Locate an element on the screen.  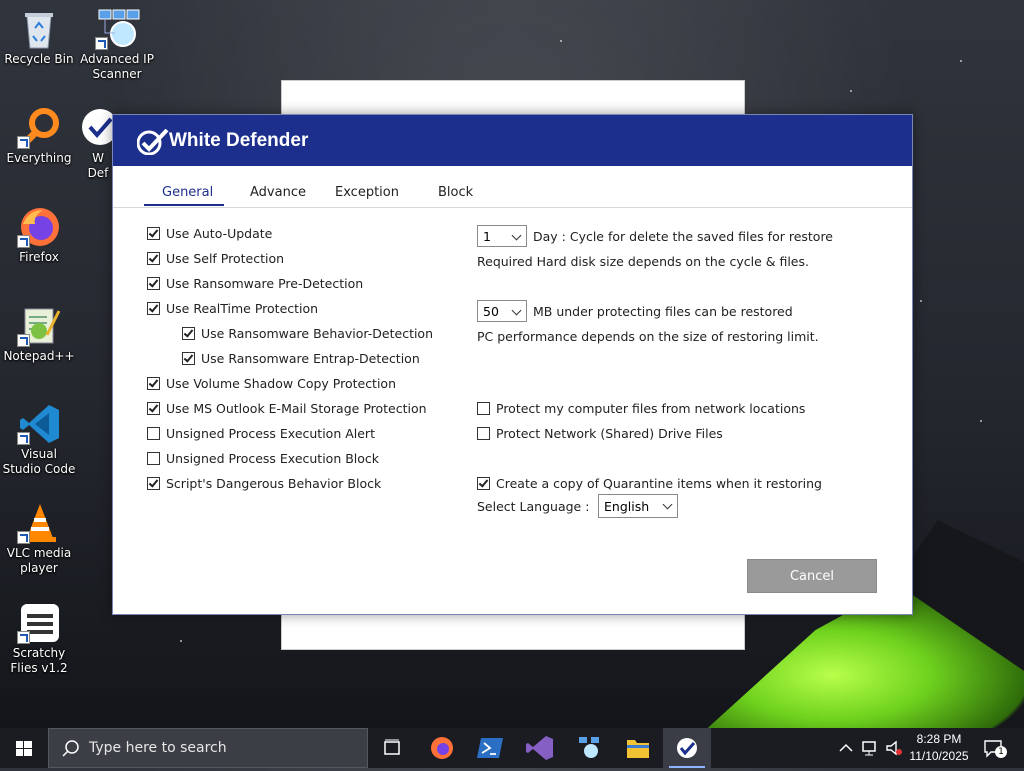
firefox-icon is located at coordinates (38, 227).